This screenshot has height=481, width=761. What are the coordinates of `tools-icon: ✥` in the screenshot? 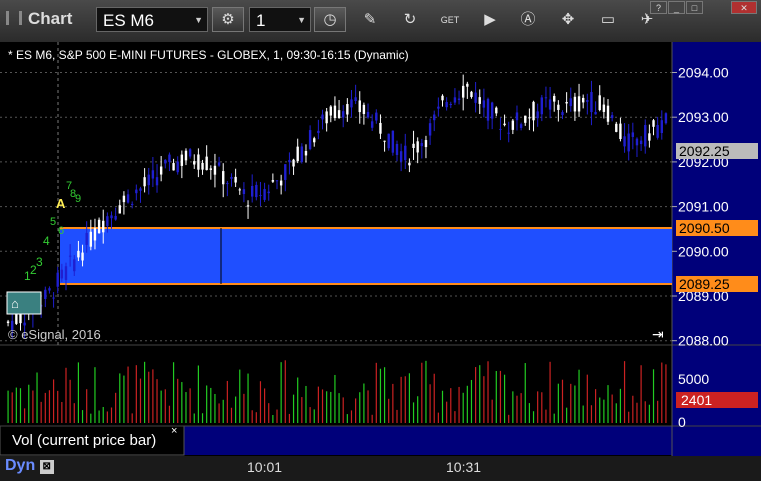 It's located at (568, 20).